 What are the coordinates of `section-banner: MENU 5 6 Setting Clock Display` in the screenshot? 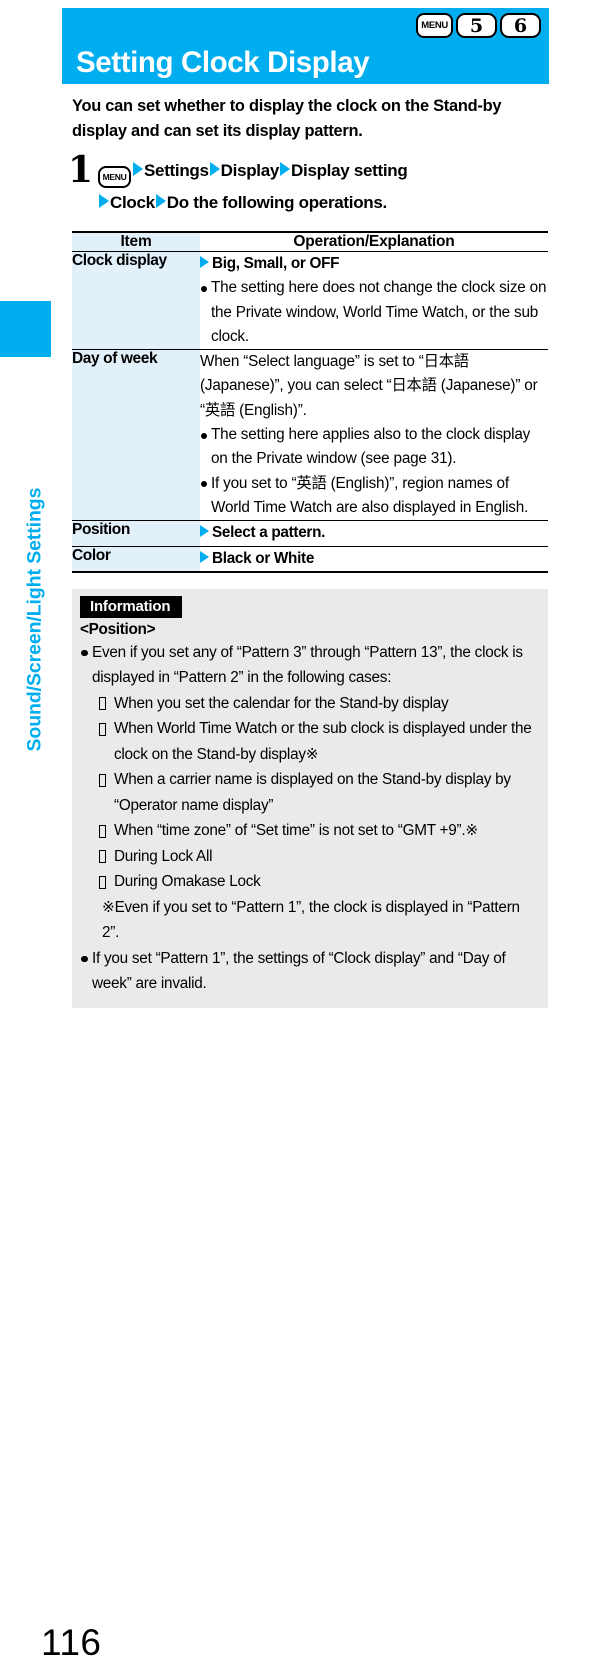 It's located at (305, 46).